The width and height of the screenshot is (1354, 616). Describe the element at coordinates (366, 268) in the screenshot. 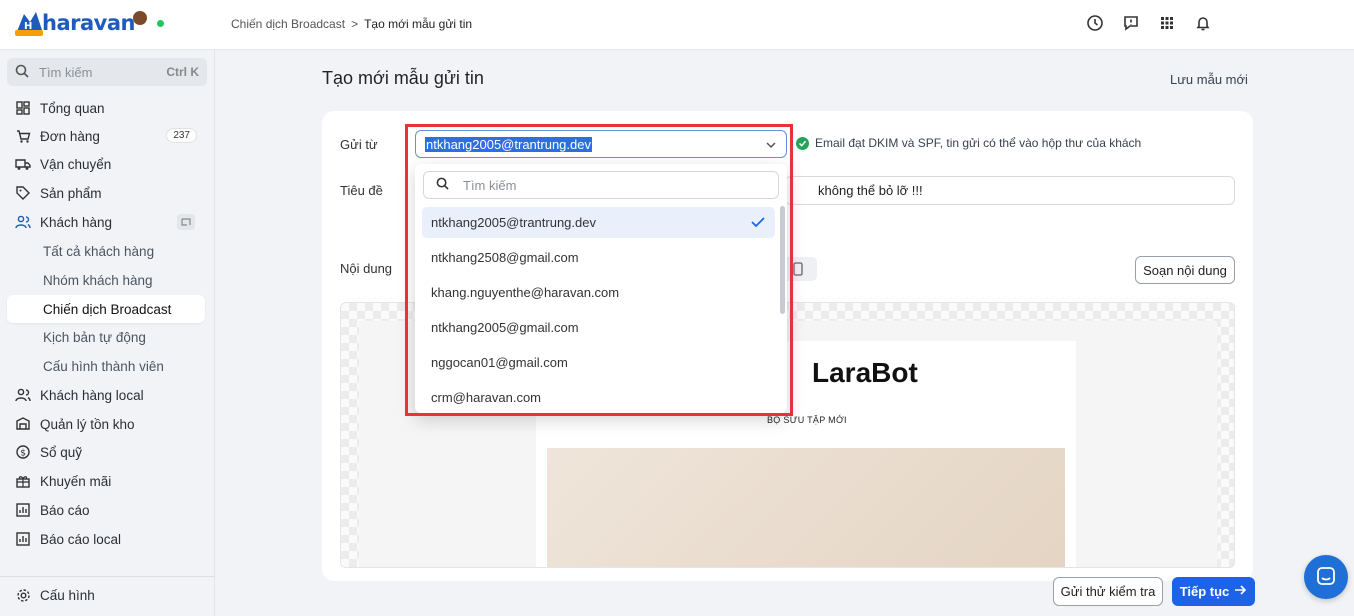

I see `content-label: Nội dung` at that location.